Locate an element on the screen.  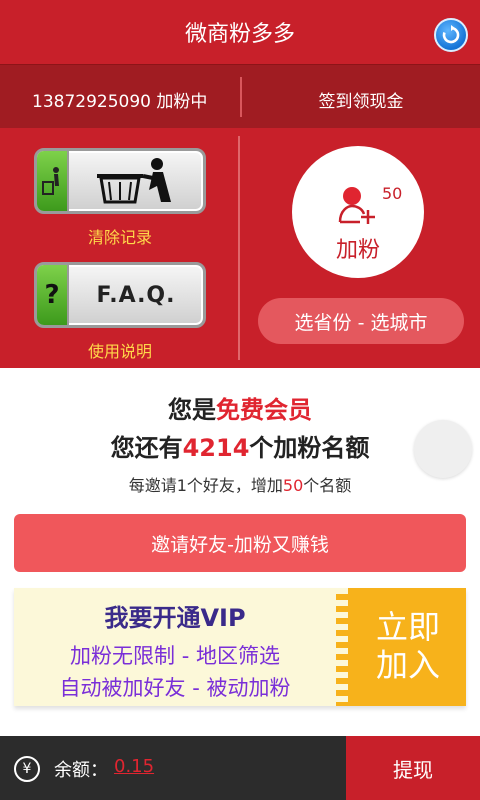
join-now-button: 立即 加入 is located at coordinates (401, 647).